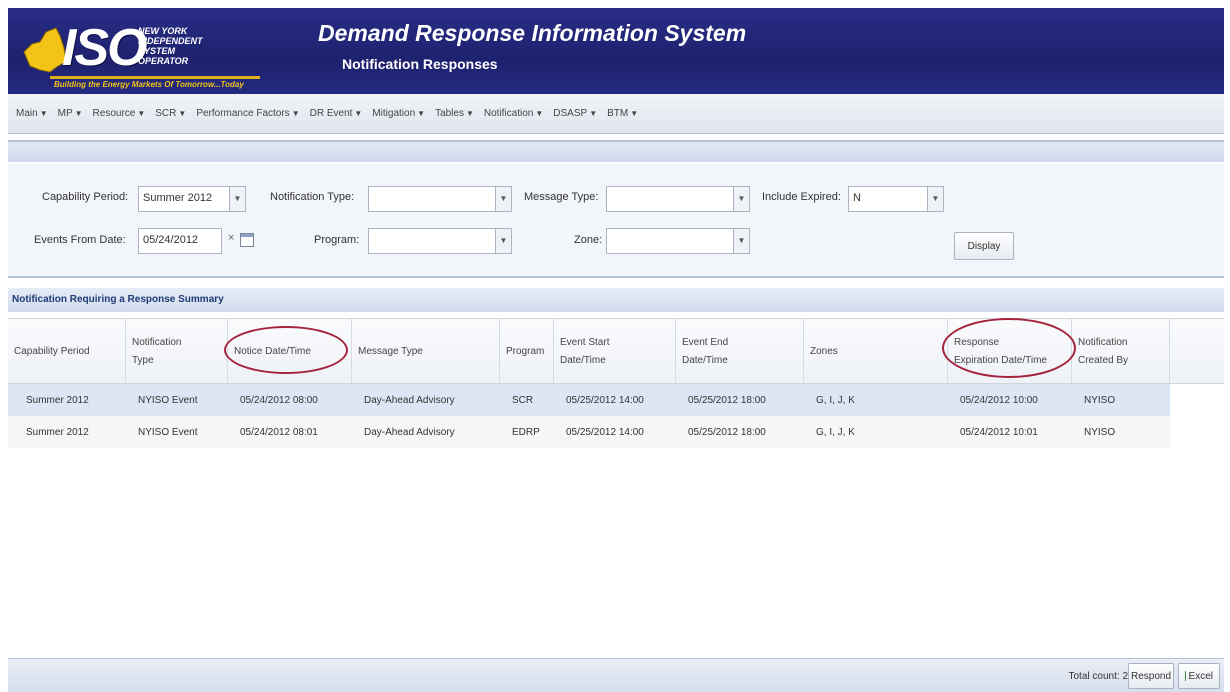 The width and height of the screenshot is (1230, 692). What do you see at coordinates (616, 675) in the screenshot?
I see `grid-footer: Total count: 2 Respond Excel` at bounding box center [616, 675].